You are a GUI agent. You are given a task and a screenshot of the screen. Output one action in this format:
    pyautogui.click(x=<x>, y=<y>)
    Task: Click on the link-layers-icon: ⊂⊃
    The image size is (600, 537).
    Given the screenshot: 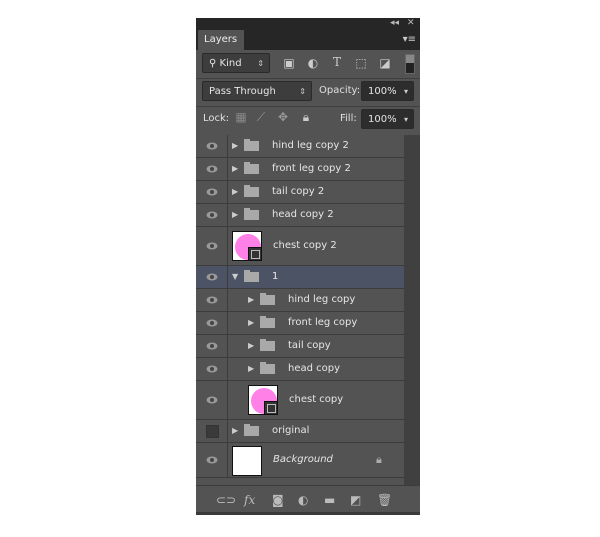 What is the action you would take?
    pyautogui.click(x=226, y=500)
    